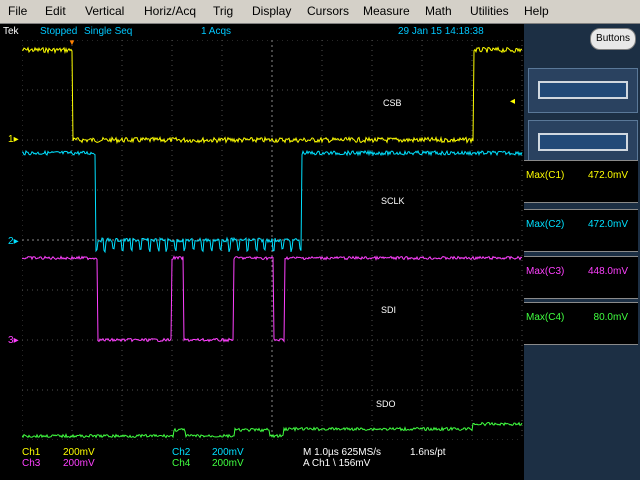 The width and height of the screenshot is (640, 480). What do you see at coordinates (441, 31) in the screenshot?
I see `timestamp: 29 Jan 15 14:18:38` at bounding box center [441, 31].